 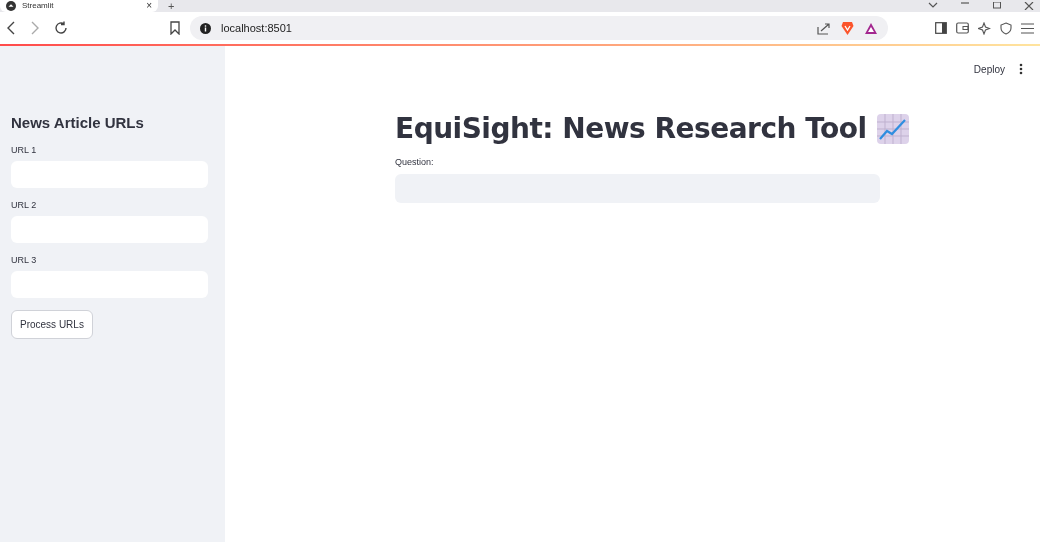 What do you see at coordinates (175, 28) in the screenshot?
I see `bookmark-icon` at bounding box center [175, 28].